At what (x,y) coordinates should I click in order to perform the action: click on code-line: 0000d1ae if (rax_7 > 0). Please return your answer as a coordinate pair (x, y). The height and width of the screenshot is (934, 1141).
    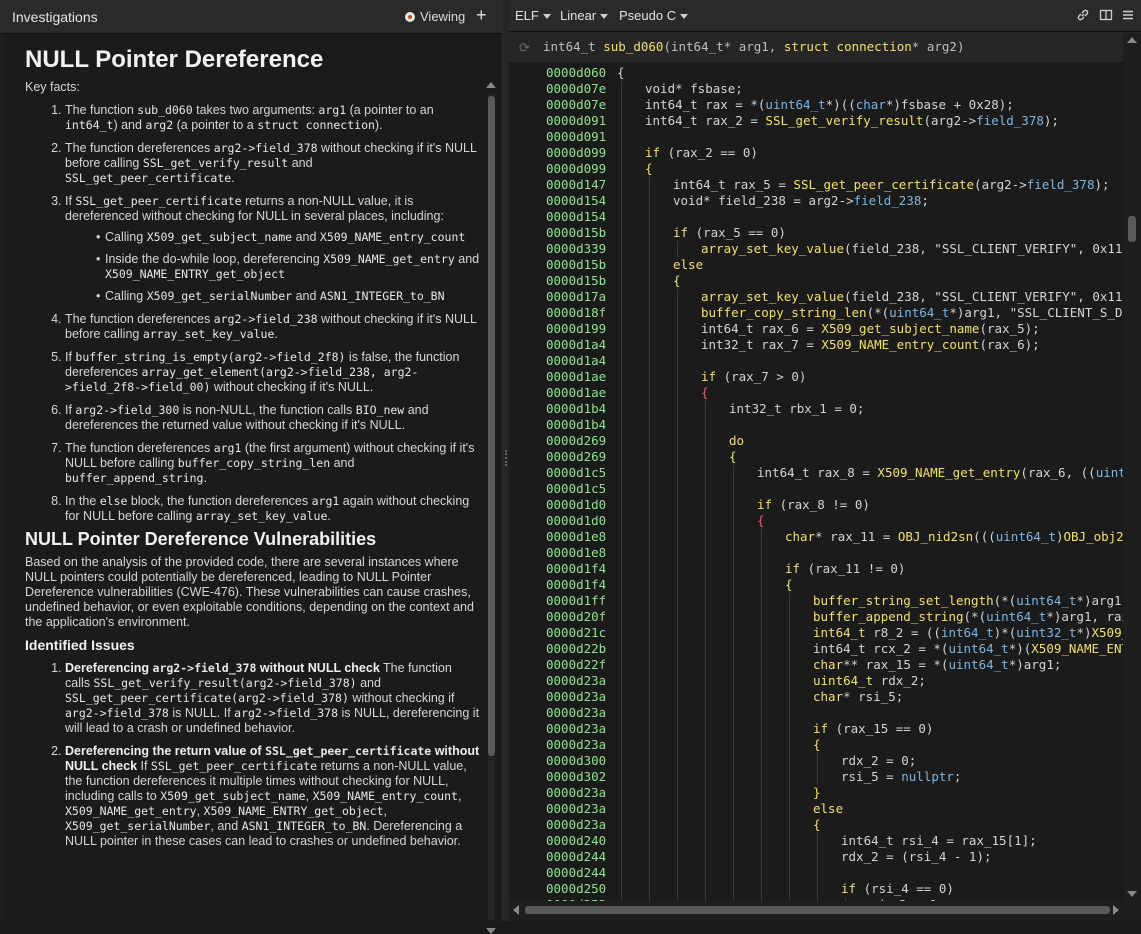
    Looking at the image, I should click on (816, 377).